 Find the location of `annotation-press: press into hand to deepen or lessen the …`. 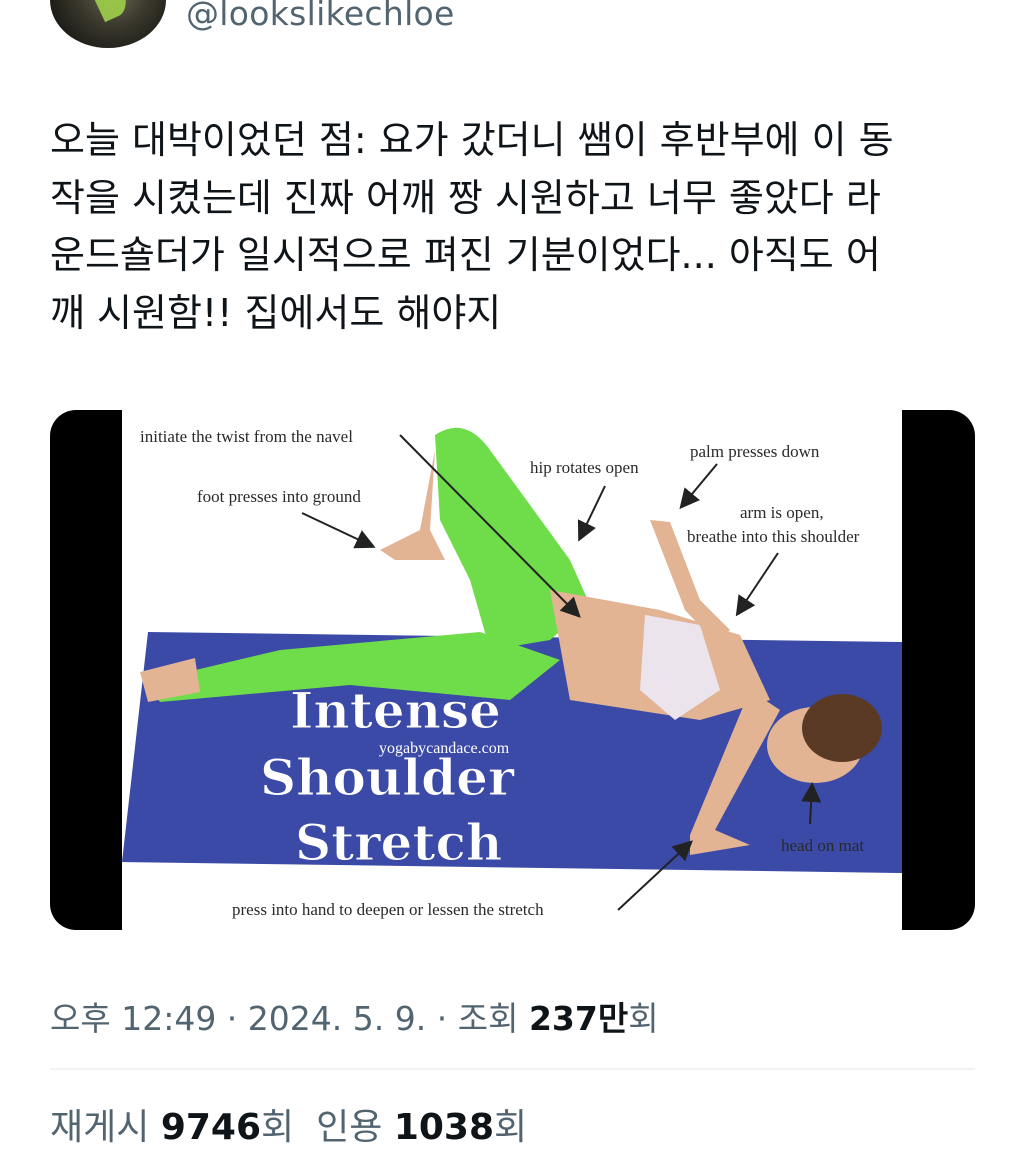

annotation-press: press into hand to deepen or lessen the … is located at coordinates (388, 909).